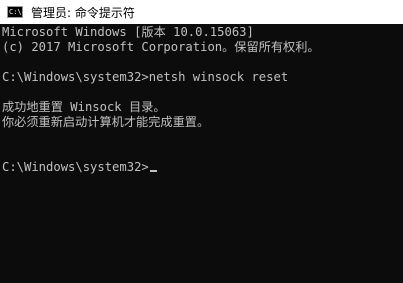 This screenshot has width=403, height=283. What do you see at coordinates (153, 171) in the screenshot?
I see `text-cursor` at bounding box center [153, 171].